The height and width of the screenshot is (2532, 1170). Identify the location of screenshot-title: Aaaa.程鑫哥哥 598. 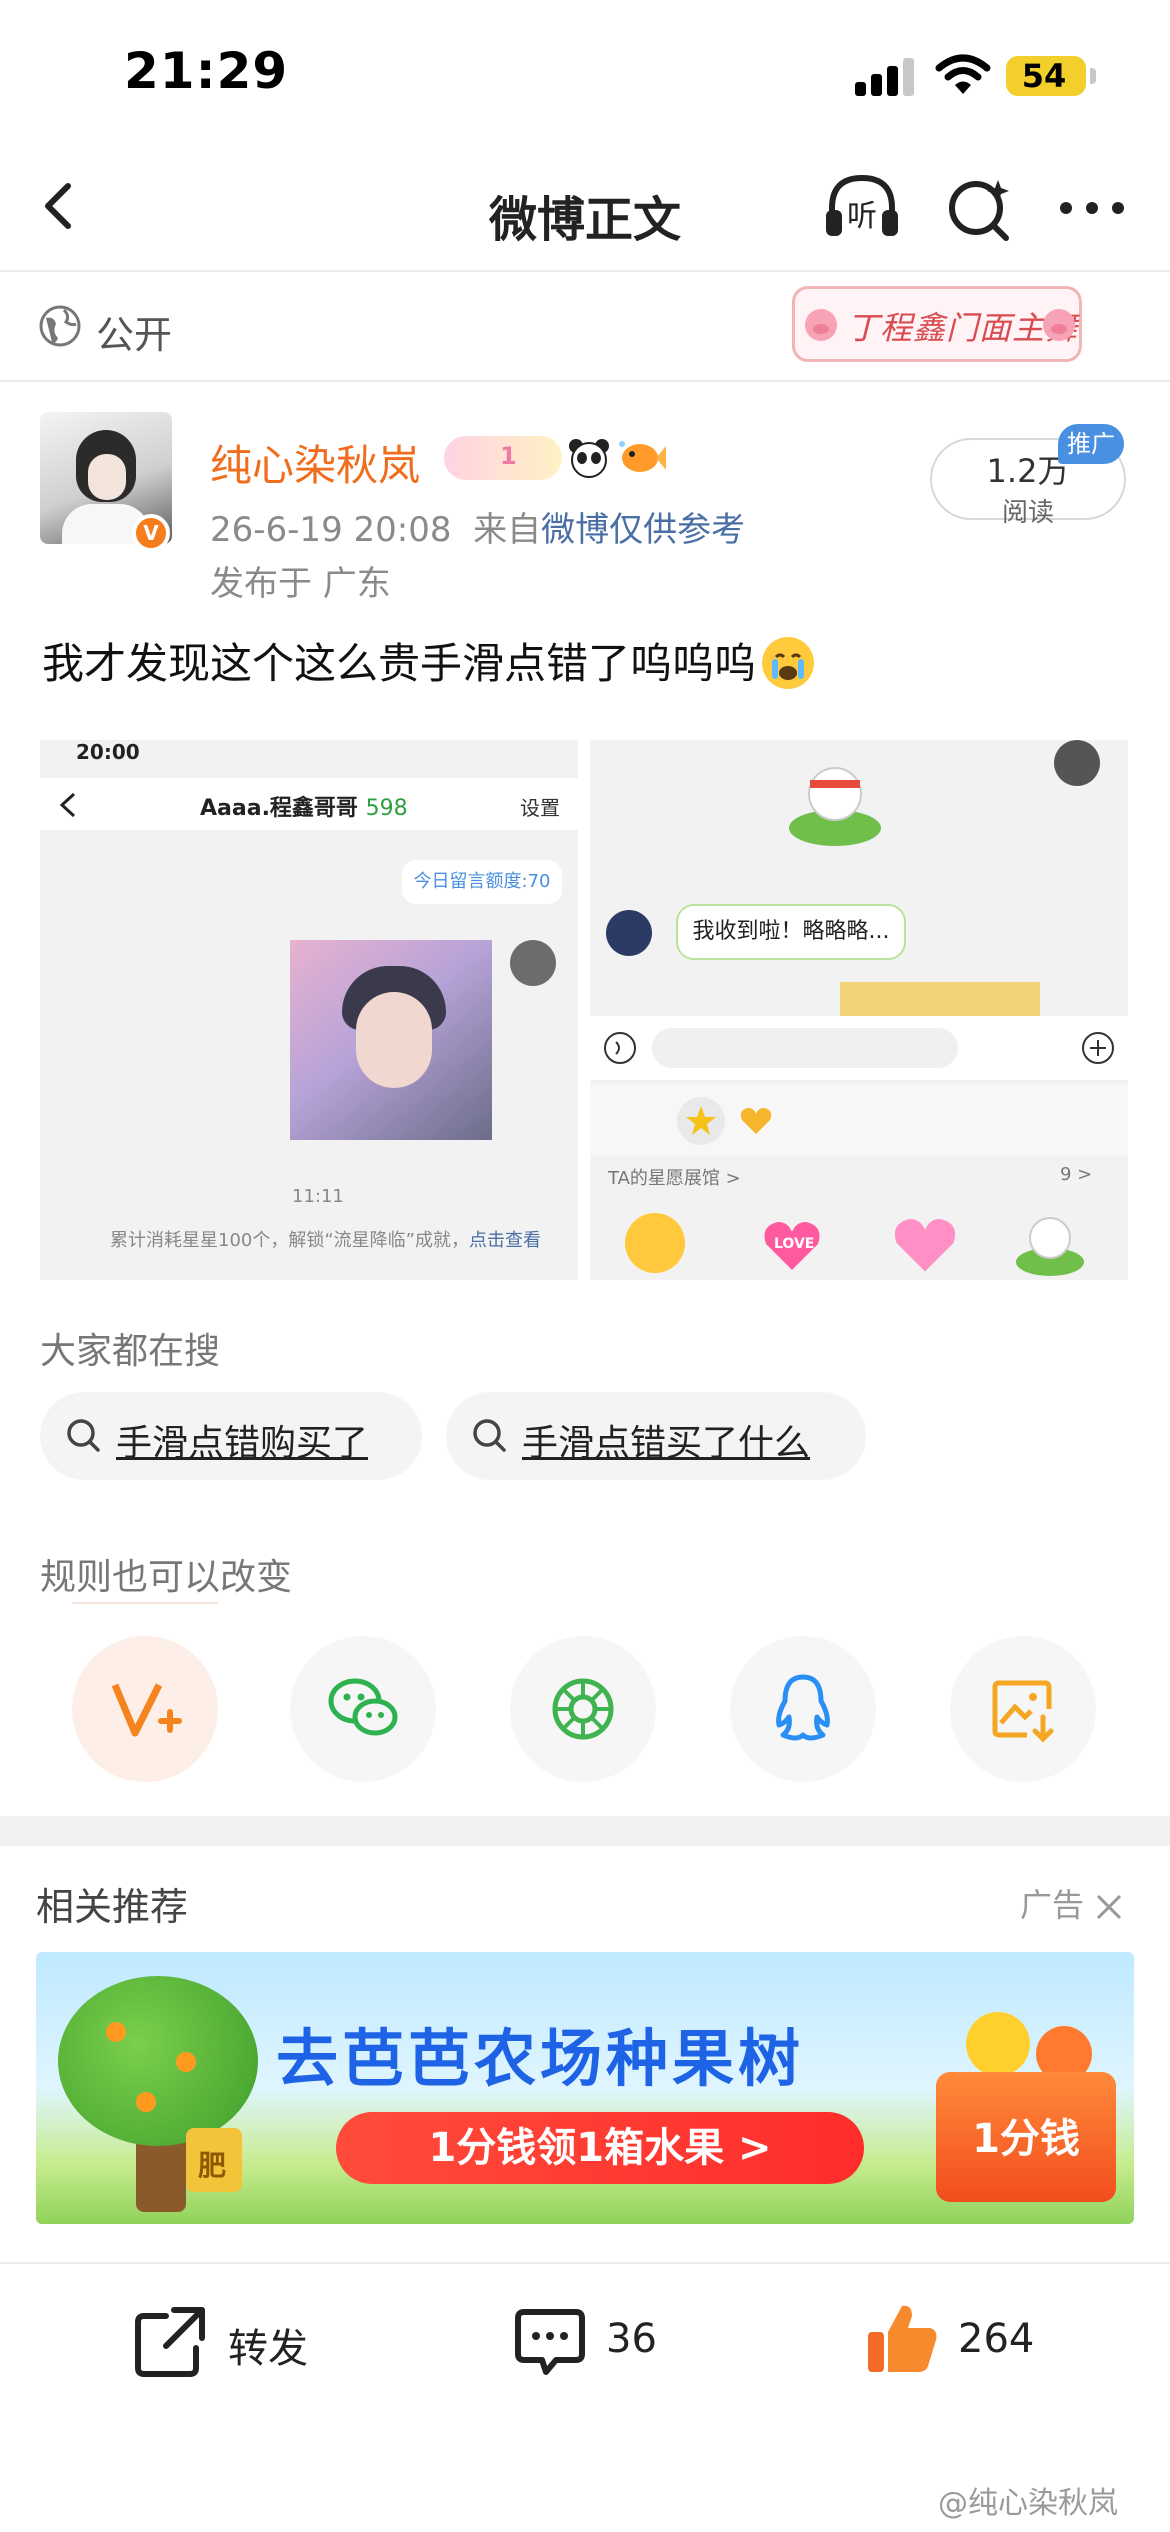
(304, 806).